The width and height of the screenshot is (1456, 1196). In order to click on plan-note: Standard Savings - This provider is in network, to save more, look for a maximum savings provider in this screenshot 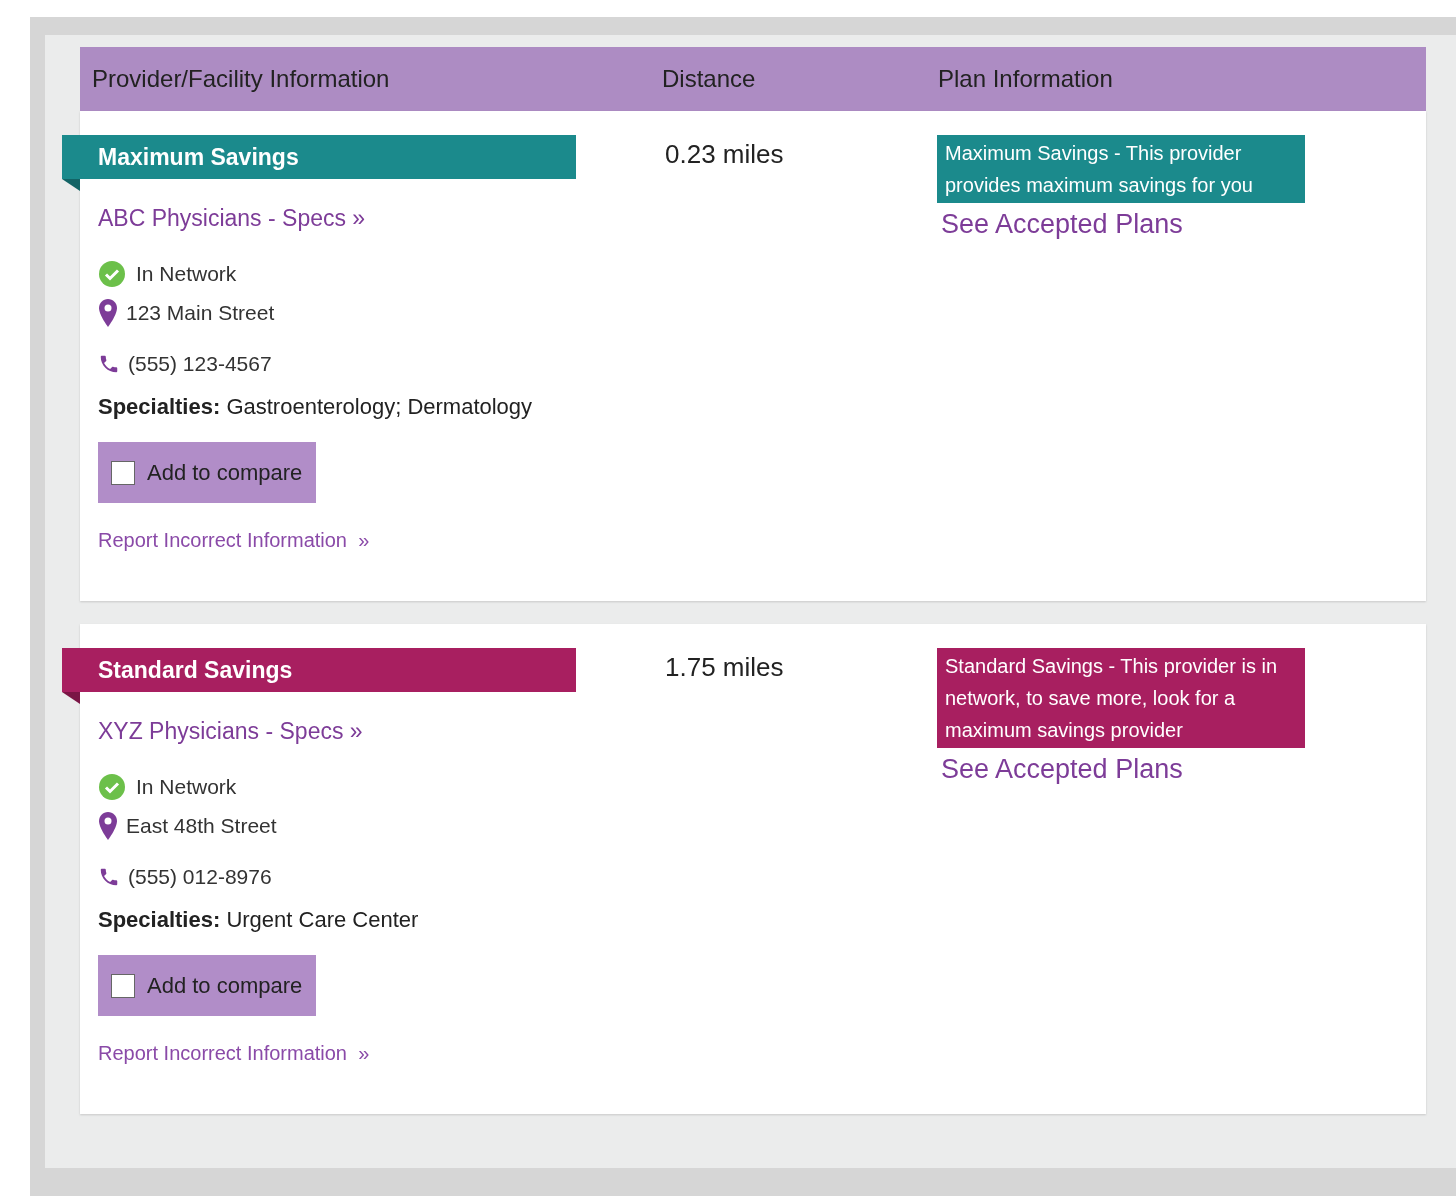, I will do `click(1121, 698)`.